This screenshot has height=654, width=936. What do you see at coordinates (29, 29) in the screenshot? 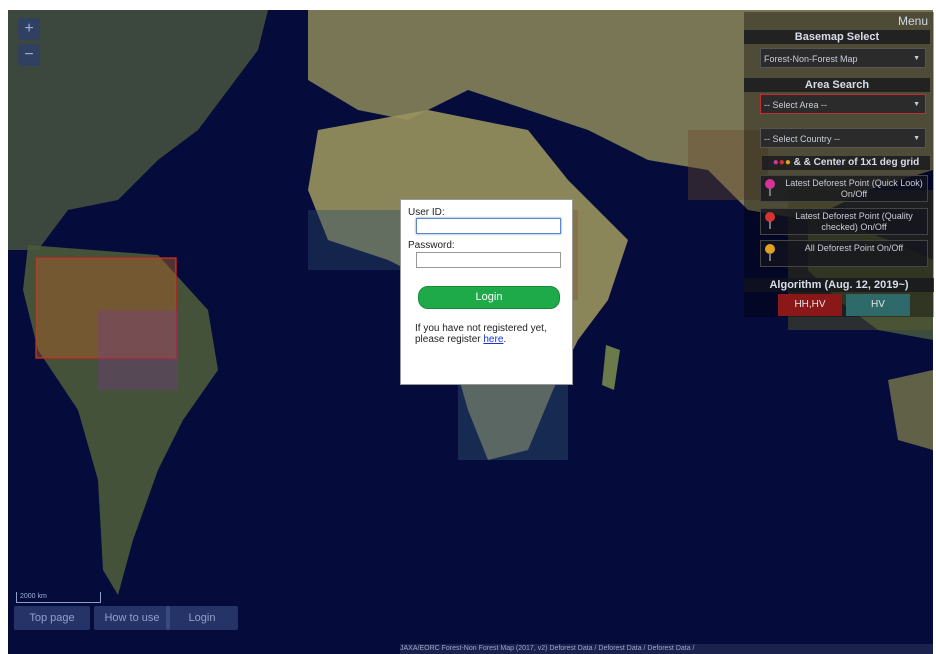
I see `zoom-in-button: +` at bounding box center [29, 29].